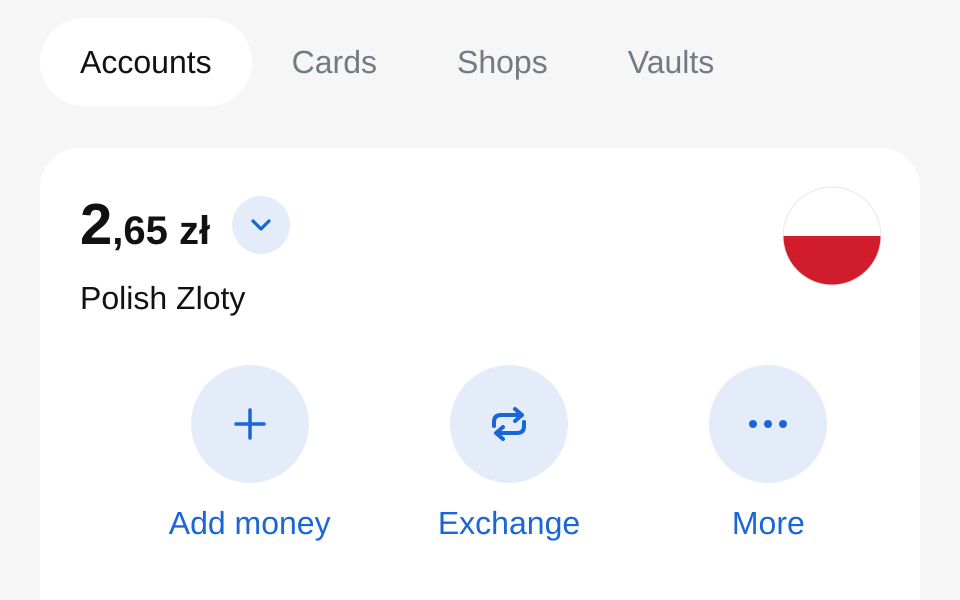  What do you see at coordinates (768, 424) in the screenshot?
I see `more-icon` at bounding box center [768, 424].